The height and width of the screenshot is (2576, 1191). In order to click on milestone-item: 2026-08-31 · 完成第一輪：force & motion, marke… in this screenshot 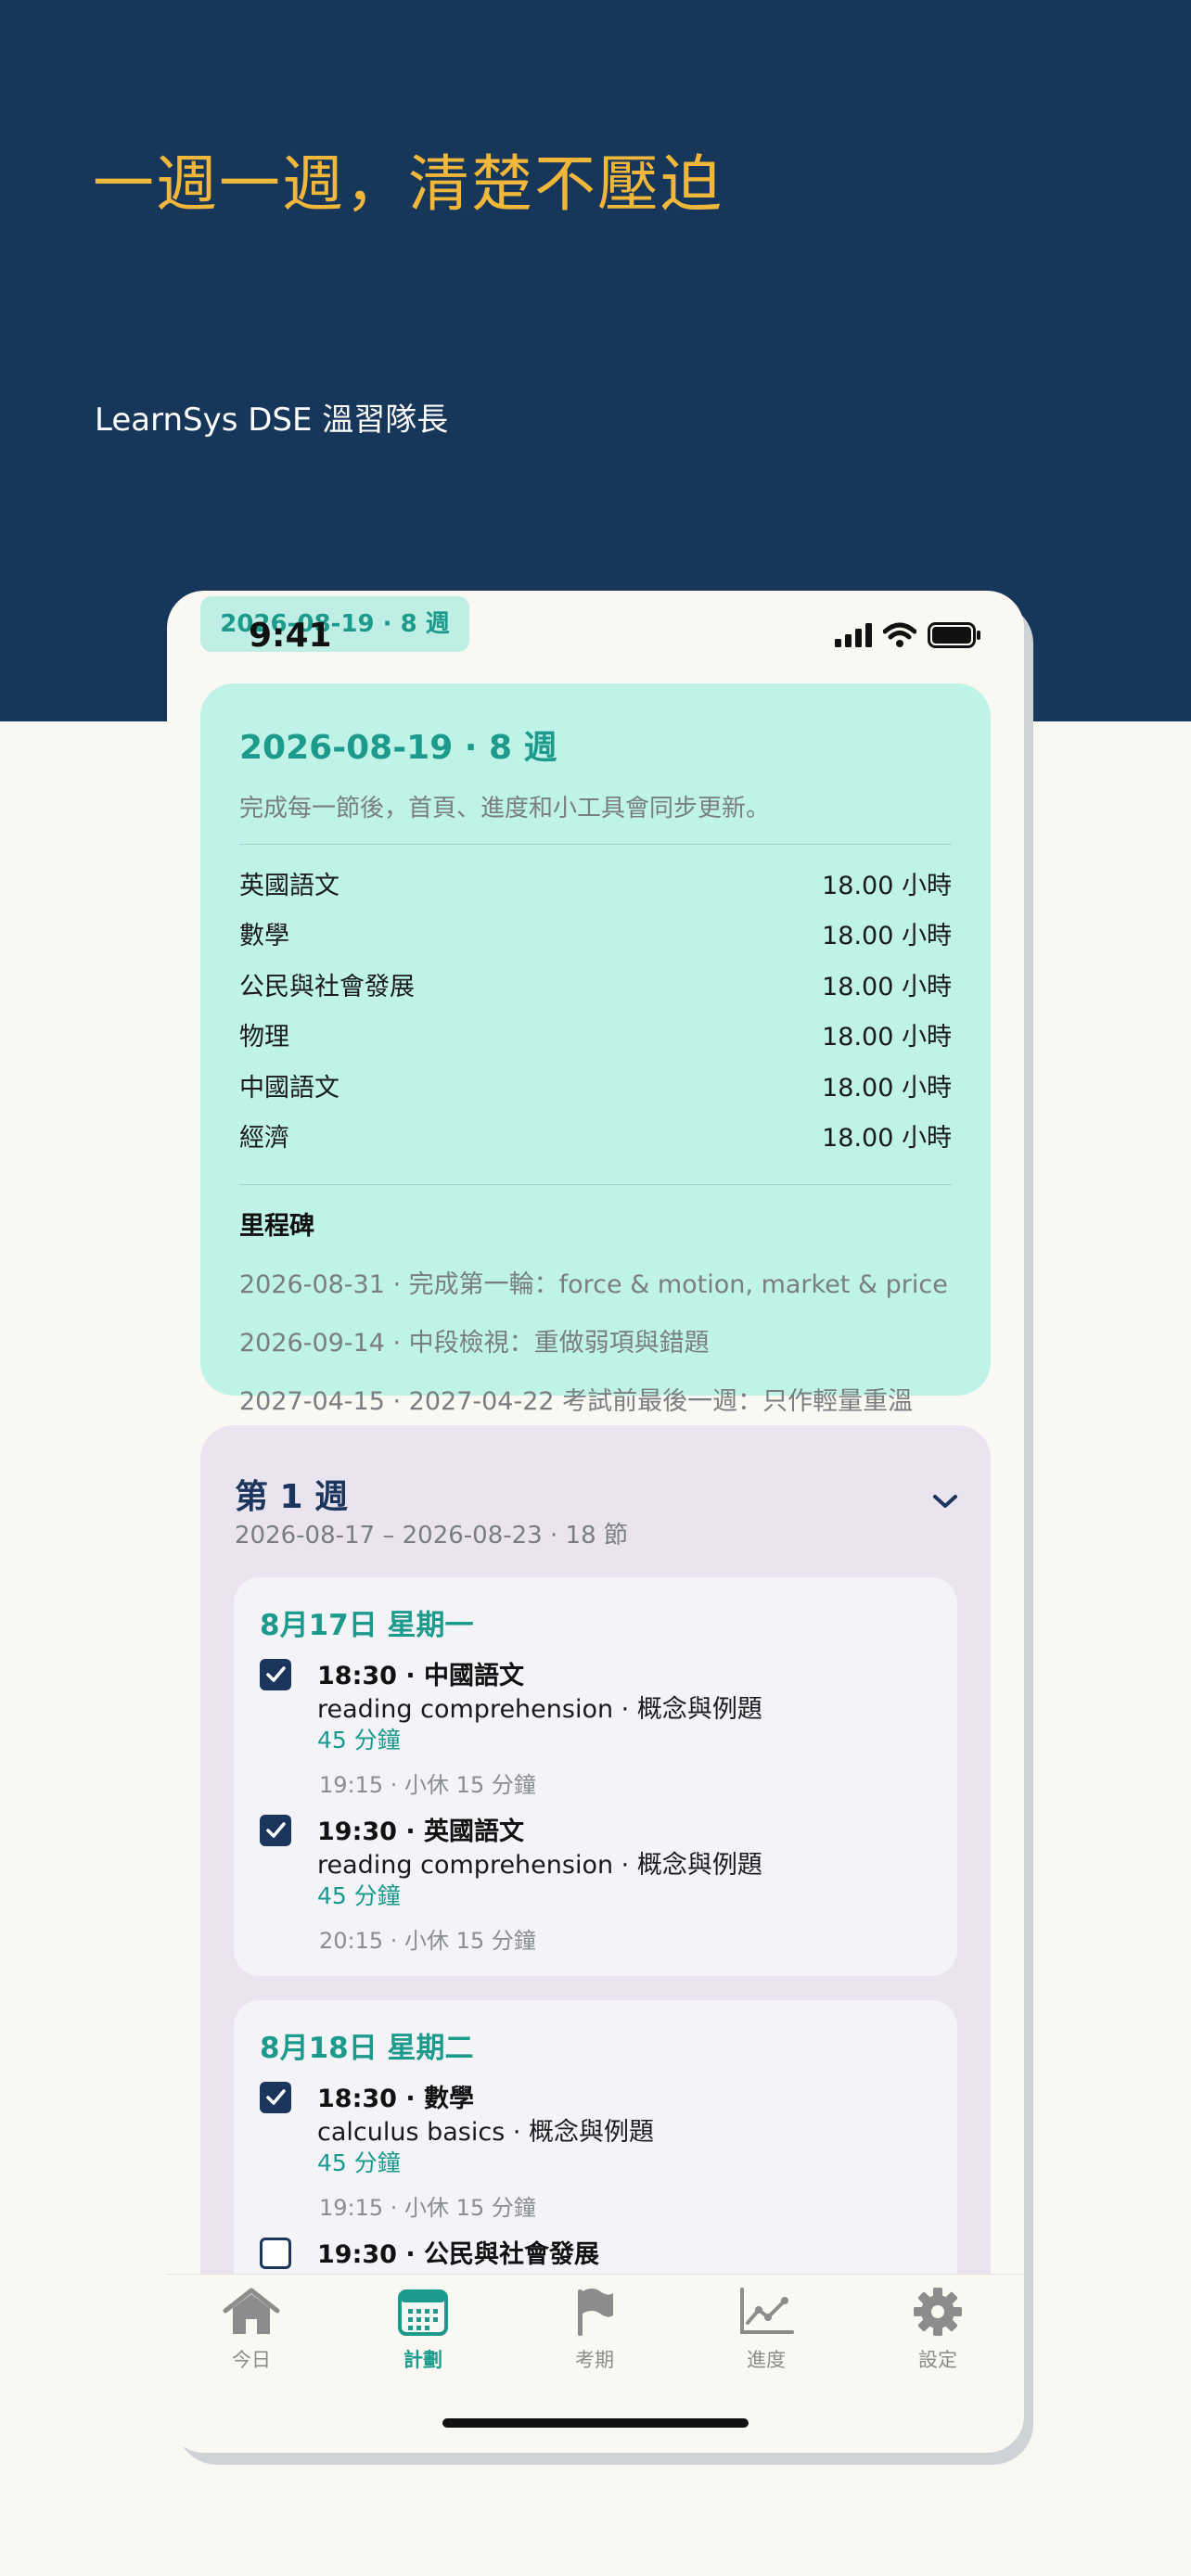, I will do `click(593, 1285)`.